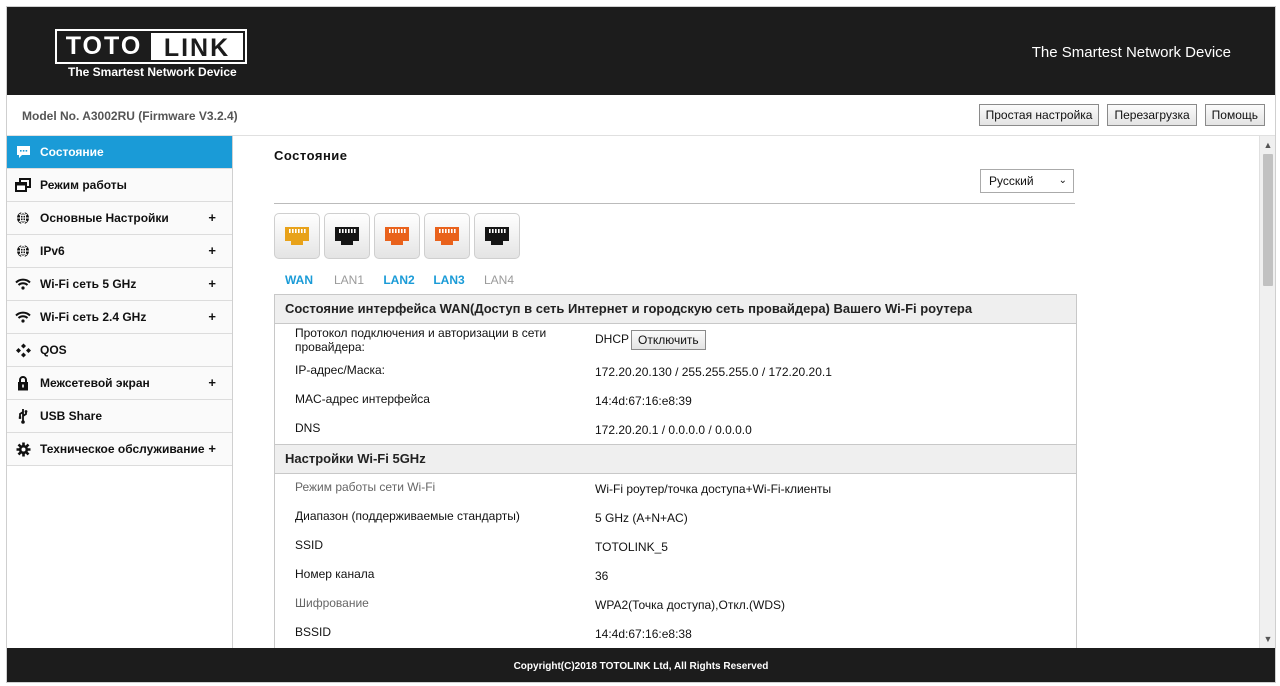 Image resolution: width=1280 pixels, height=686 pixels. I want to click on sidebar-item-label: IPv6, so click(52, 251).